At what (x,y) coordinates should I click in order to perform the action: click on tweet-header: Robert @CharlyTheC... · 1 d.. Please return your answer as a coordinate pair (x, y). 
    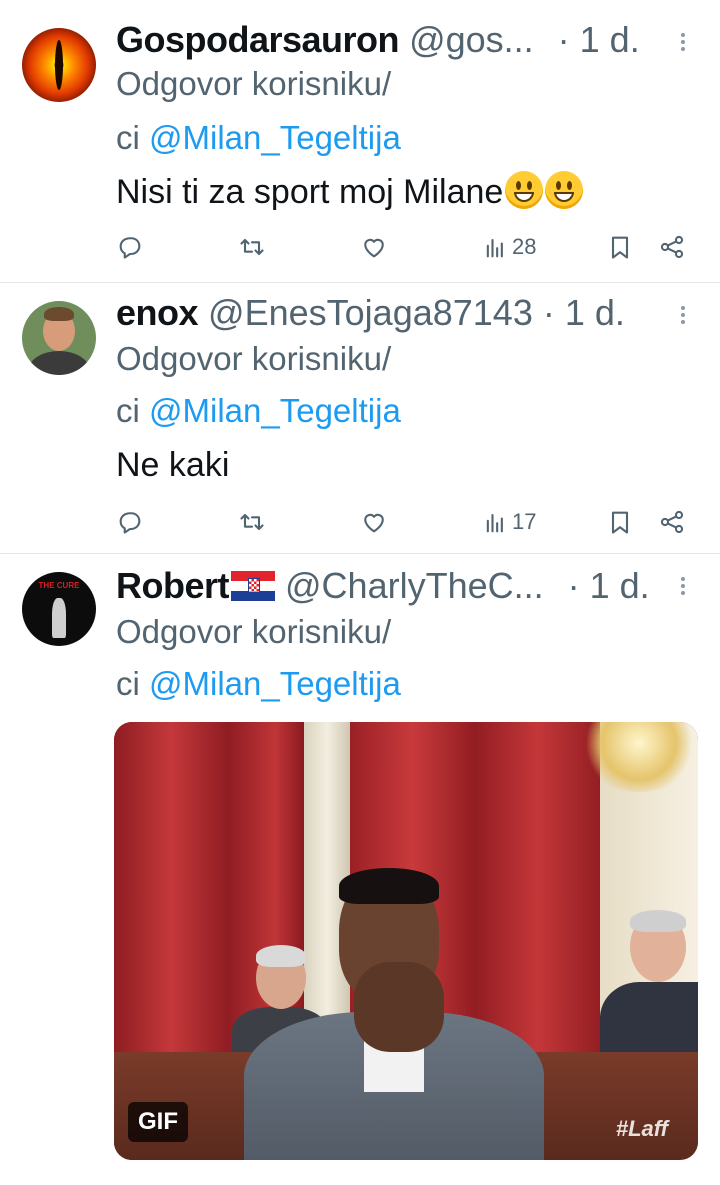
    Looking at the image, I should click on (383, 586).